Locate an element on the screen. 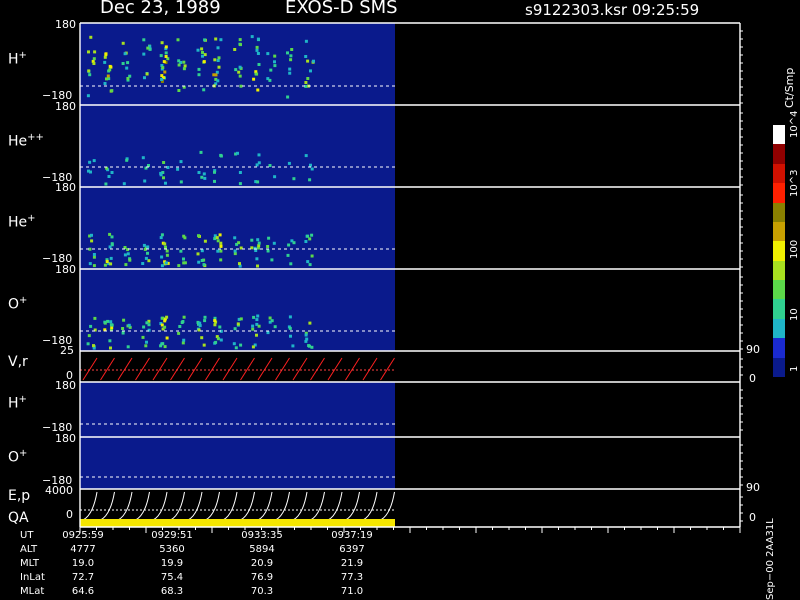  version-stamp: Sep−00 2AA31L is located at coordinates (770, 559).